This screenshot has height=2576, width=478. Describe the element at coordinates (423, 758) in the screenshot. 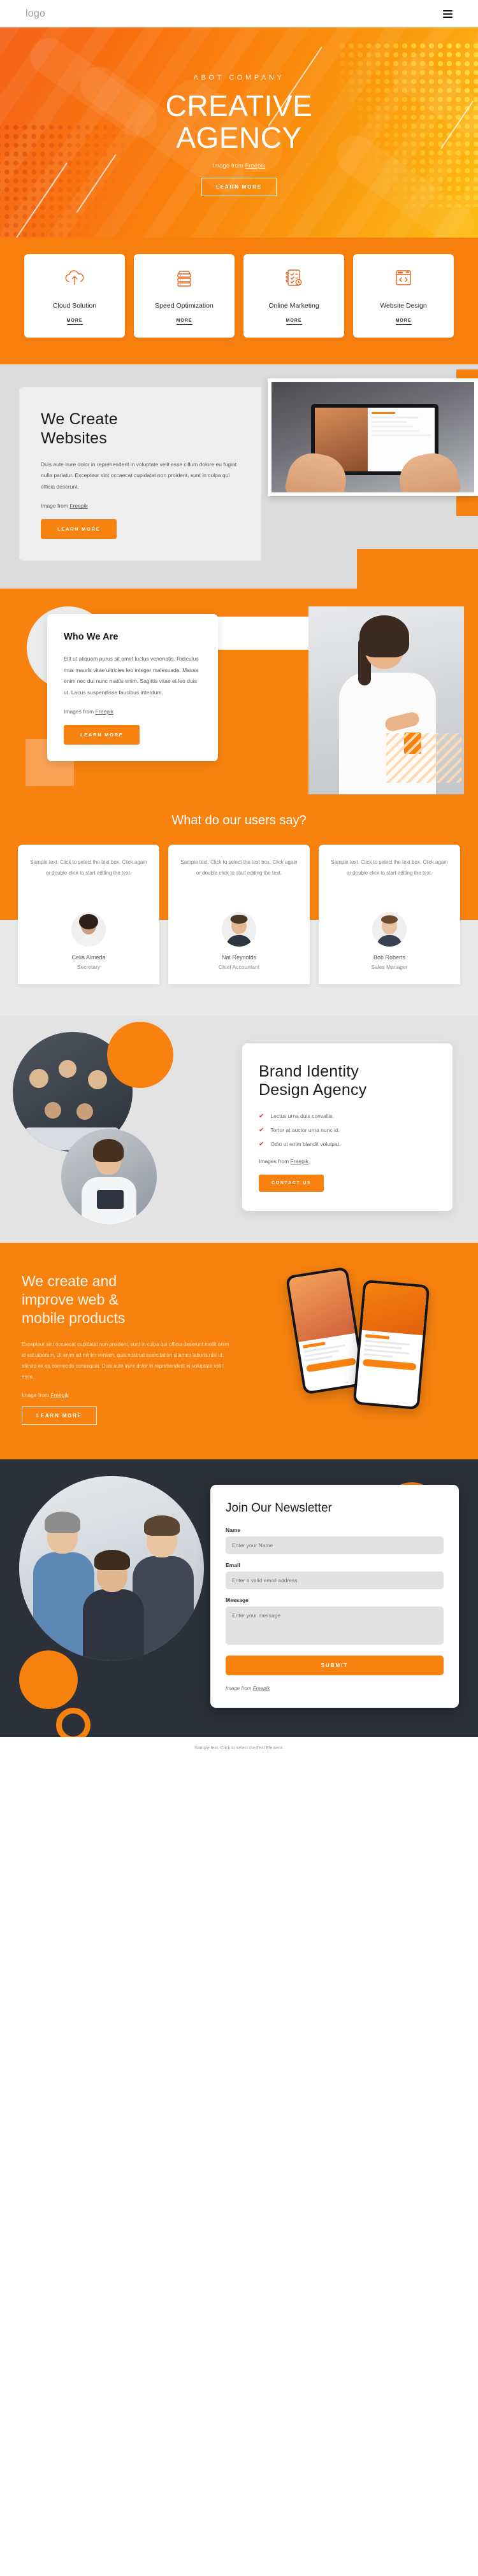

I see `decor-diagonal-hatch` at that location.